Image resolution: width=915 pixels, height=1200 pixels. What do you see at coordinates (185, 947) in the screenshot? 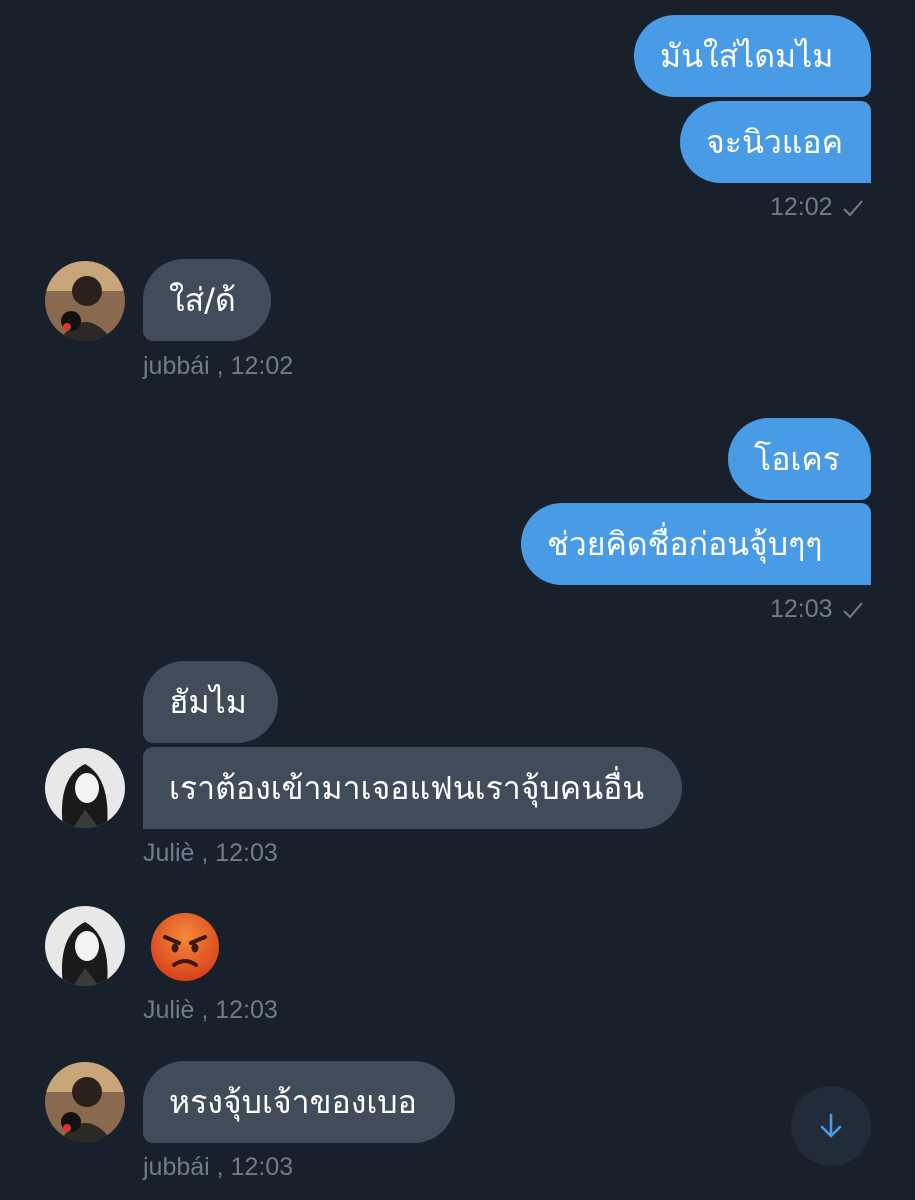
I see `angry-face-icon` at bounding box center [185, 947].